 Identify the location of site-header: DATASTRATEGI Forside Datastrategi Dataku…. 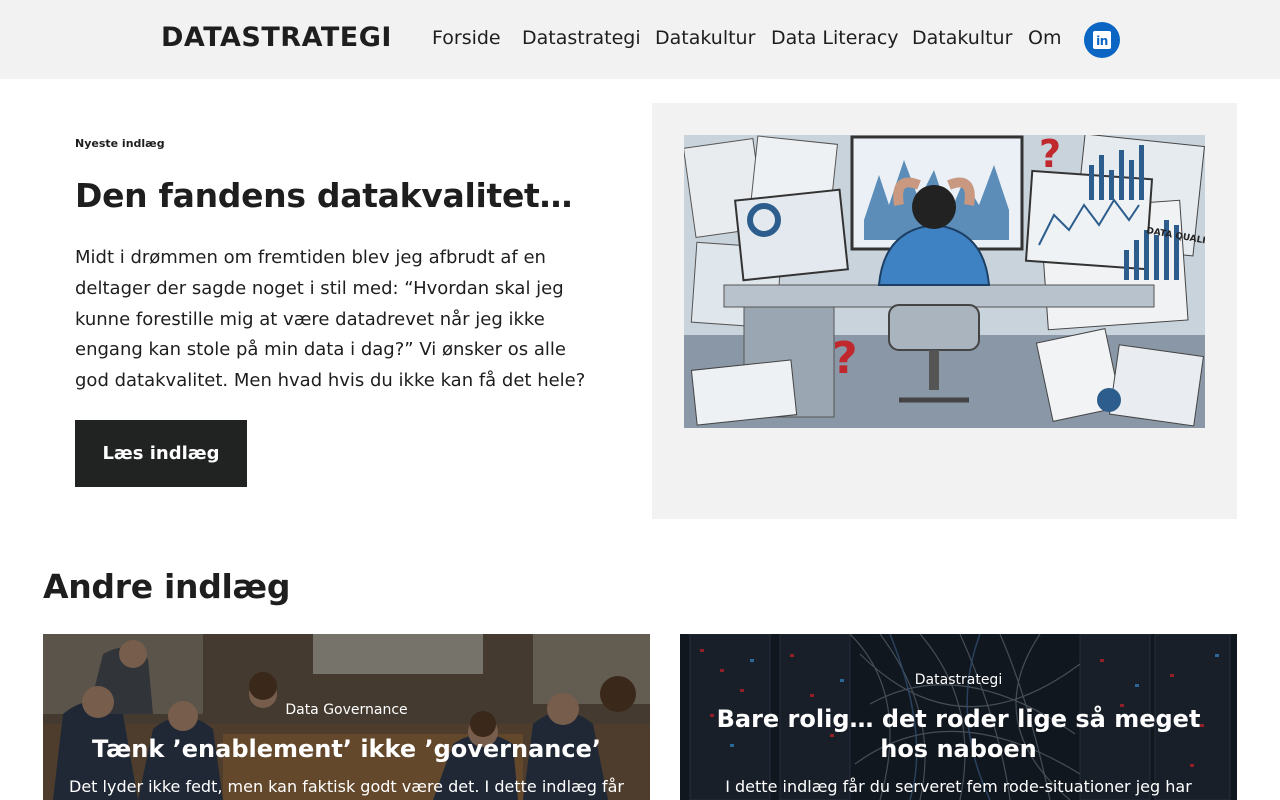
(640, 39).